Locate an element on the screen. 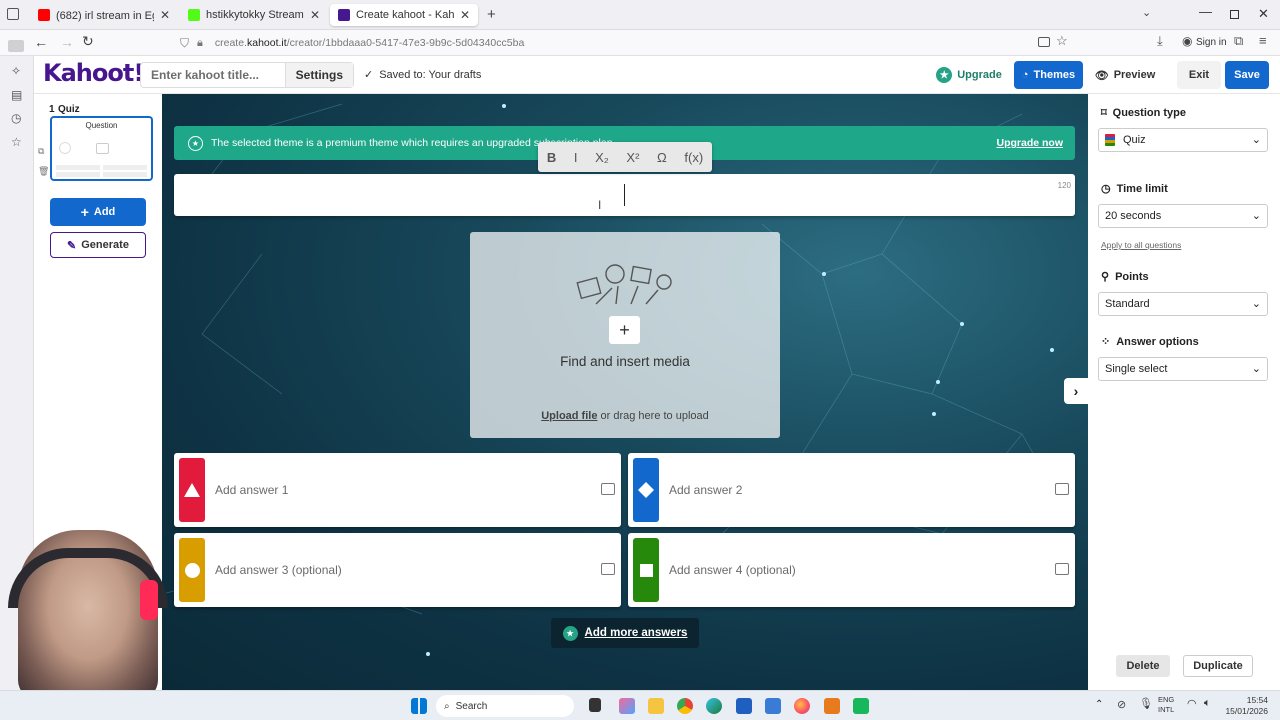 The height and width of the screenshot is (720, 1280). windows-start-icon is located at coordinates (419, 706).